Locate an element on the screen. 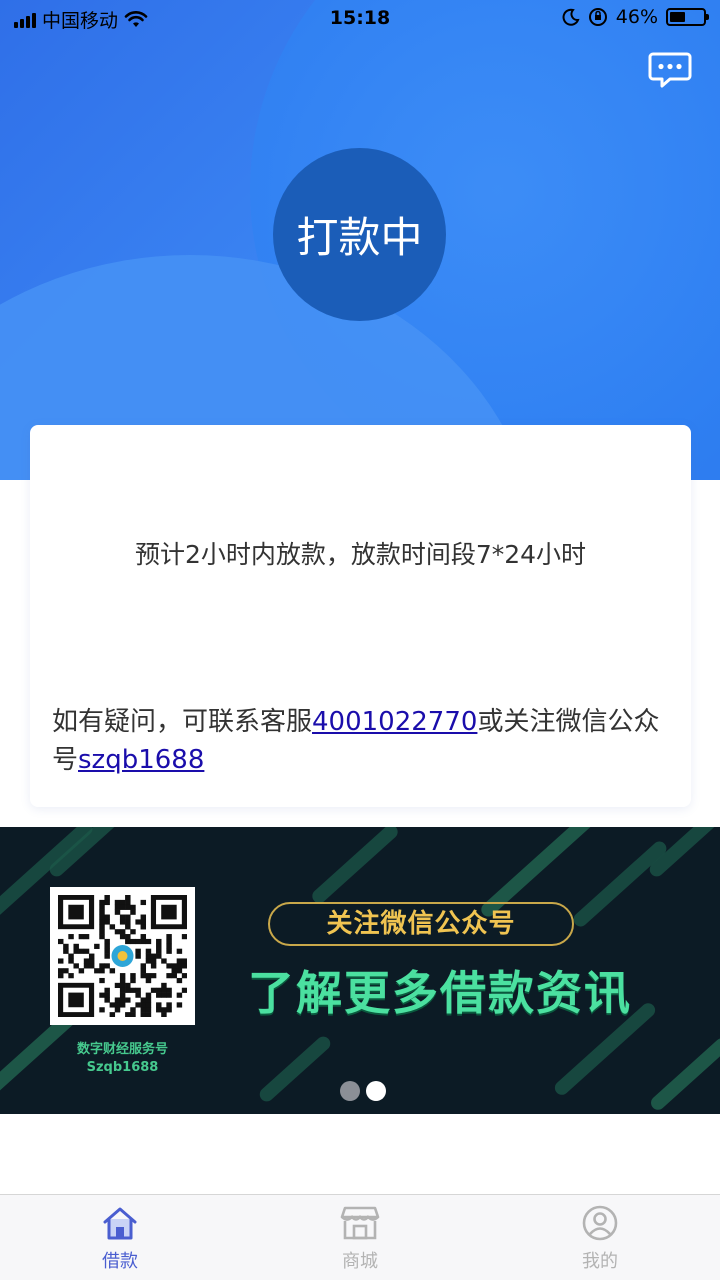 This screenshot has height=1280, width=720. help-text: 如有疑问，可联系客服4001022770或关注微信公众号szqb1688 is located at coordinates (357, 741).